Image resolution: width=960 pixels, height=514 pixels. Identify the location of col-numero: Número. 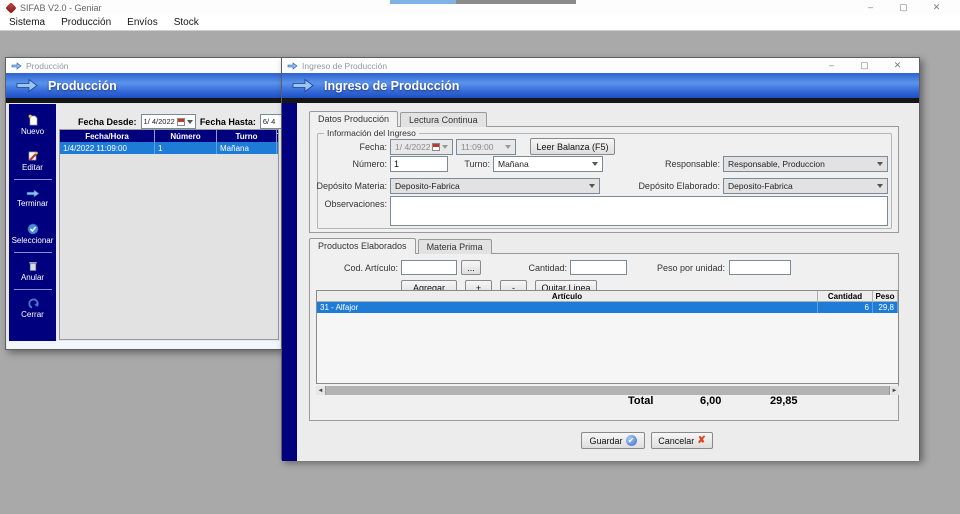
(186, 136).